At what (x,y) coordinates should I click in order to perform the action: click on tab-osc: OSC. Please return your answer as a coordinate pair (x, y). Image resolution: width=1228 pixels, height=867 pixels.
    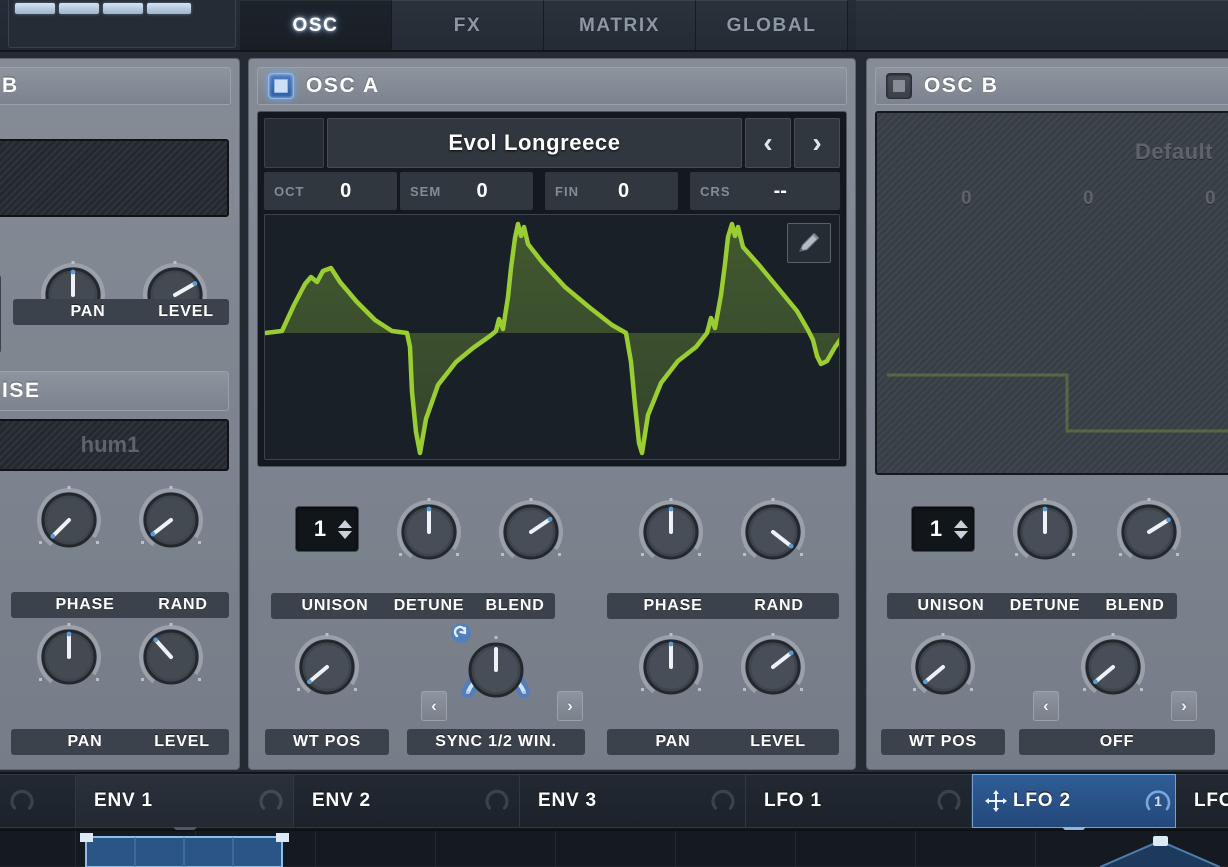
    Looking at the image, I should click on (316, 25).